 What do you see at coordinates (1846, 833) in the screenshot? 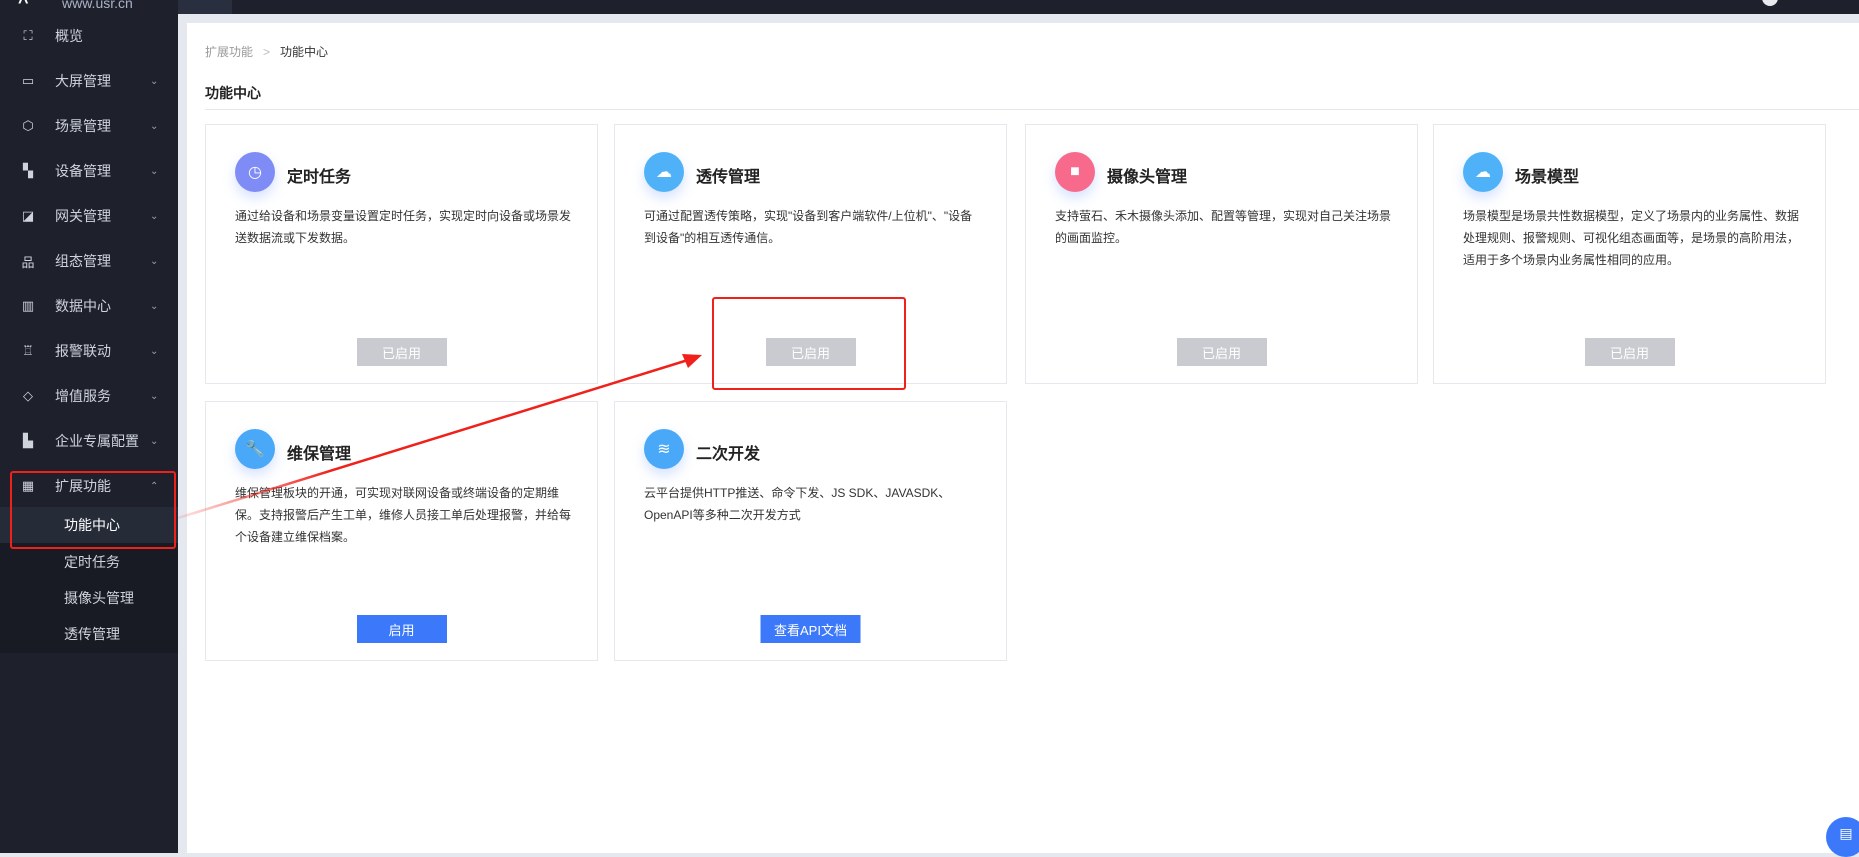
I see `document-icon: ▤` at bounding box center [1846, 833].